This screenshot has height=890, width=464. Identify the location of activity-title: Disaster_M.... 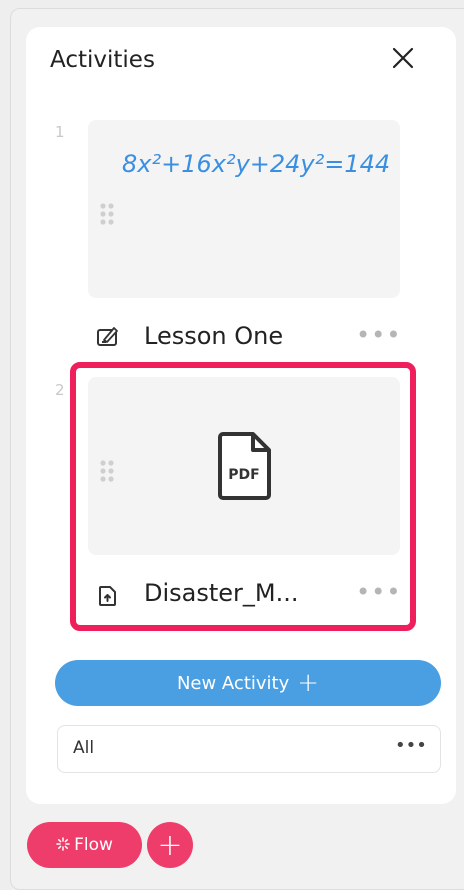
(221, 593).